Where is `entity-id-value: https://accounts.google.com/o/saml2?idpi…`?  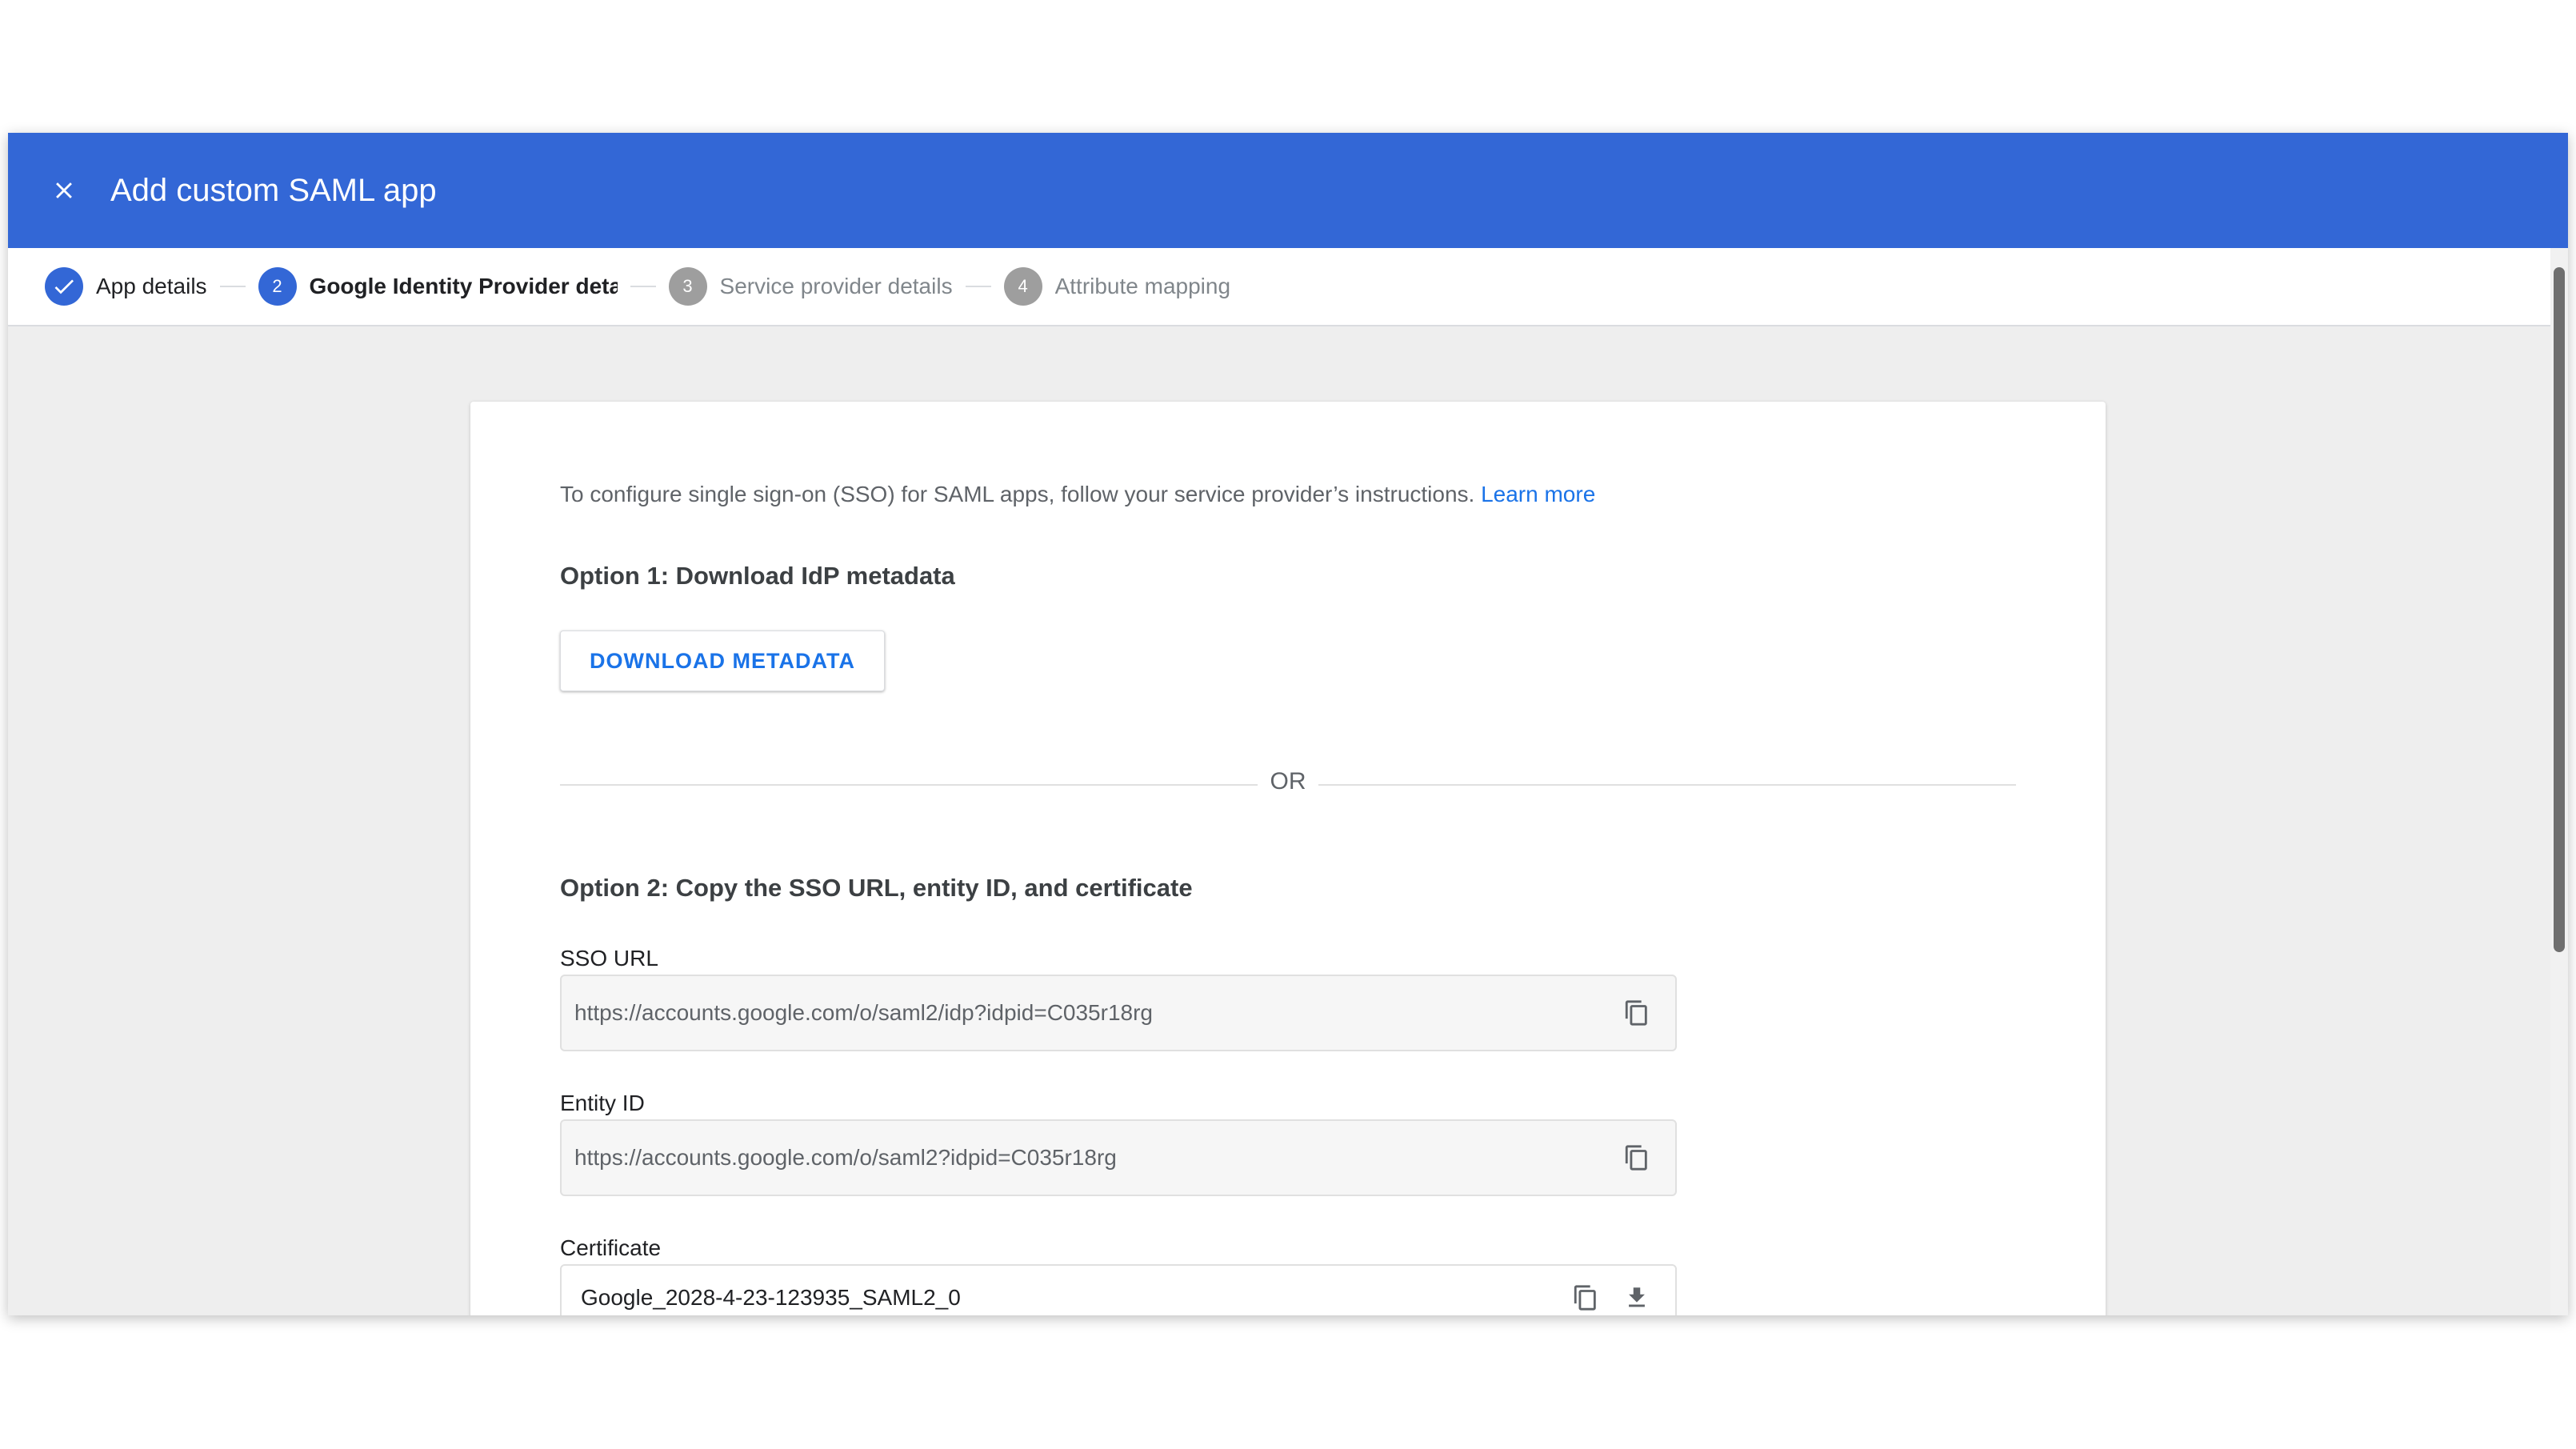
entity-id-value: https://accounts.google.com/o/saml2?idpi… is located at coordinates (845, 1157).